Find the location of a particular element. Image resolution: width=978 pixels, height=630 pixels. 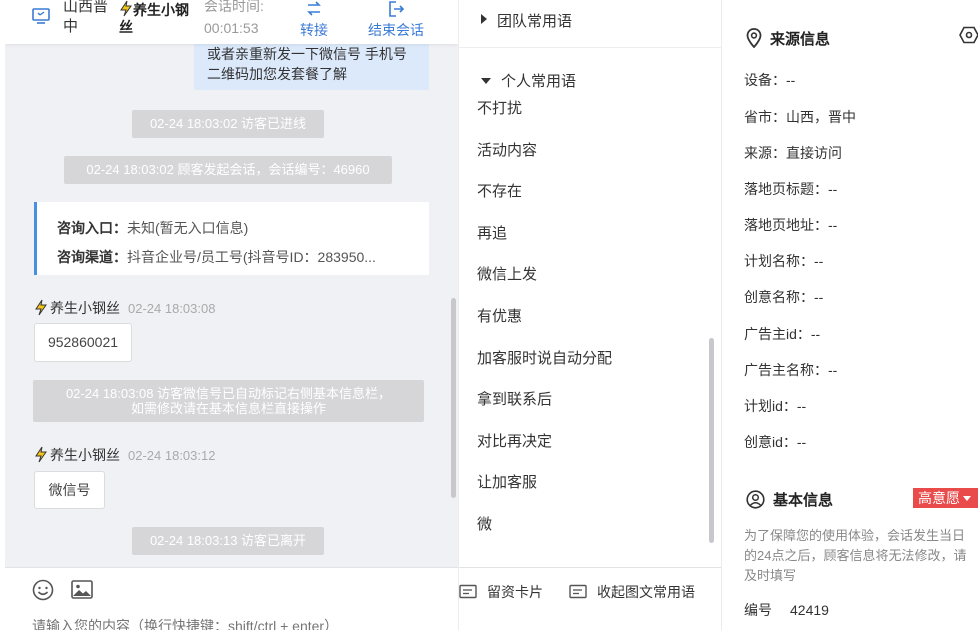

basic-info-header: 基本信息 is located at coordinates (789, 499).